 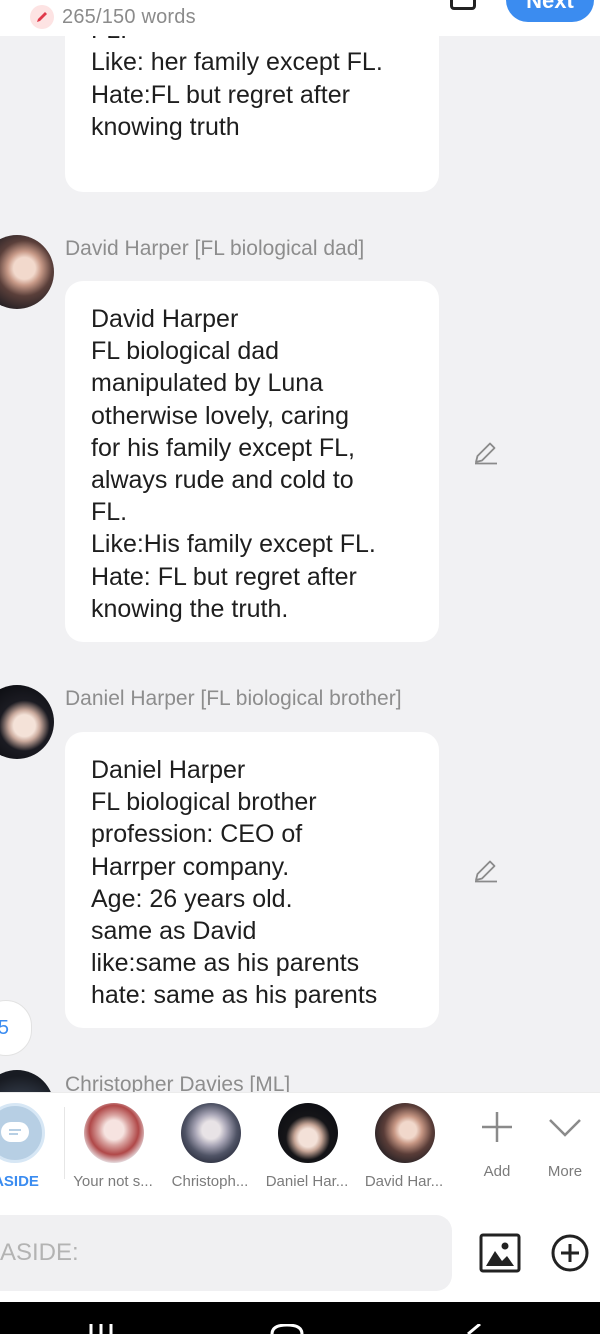 What do you see at coordinates (550, 11) in the screenshot?
I see `next-button: Next` at bounding box center [550, 11].